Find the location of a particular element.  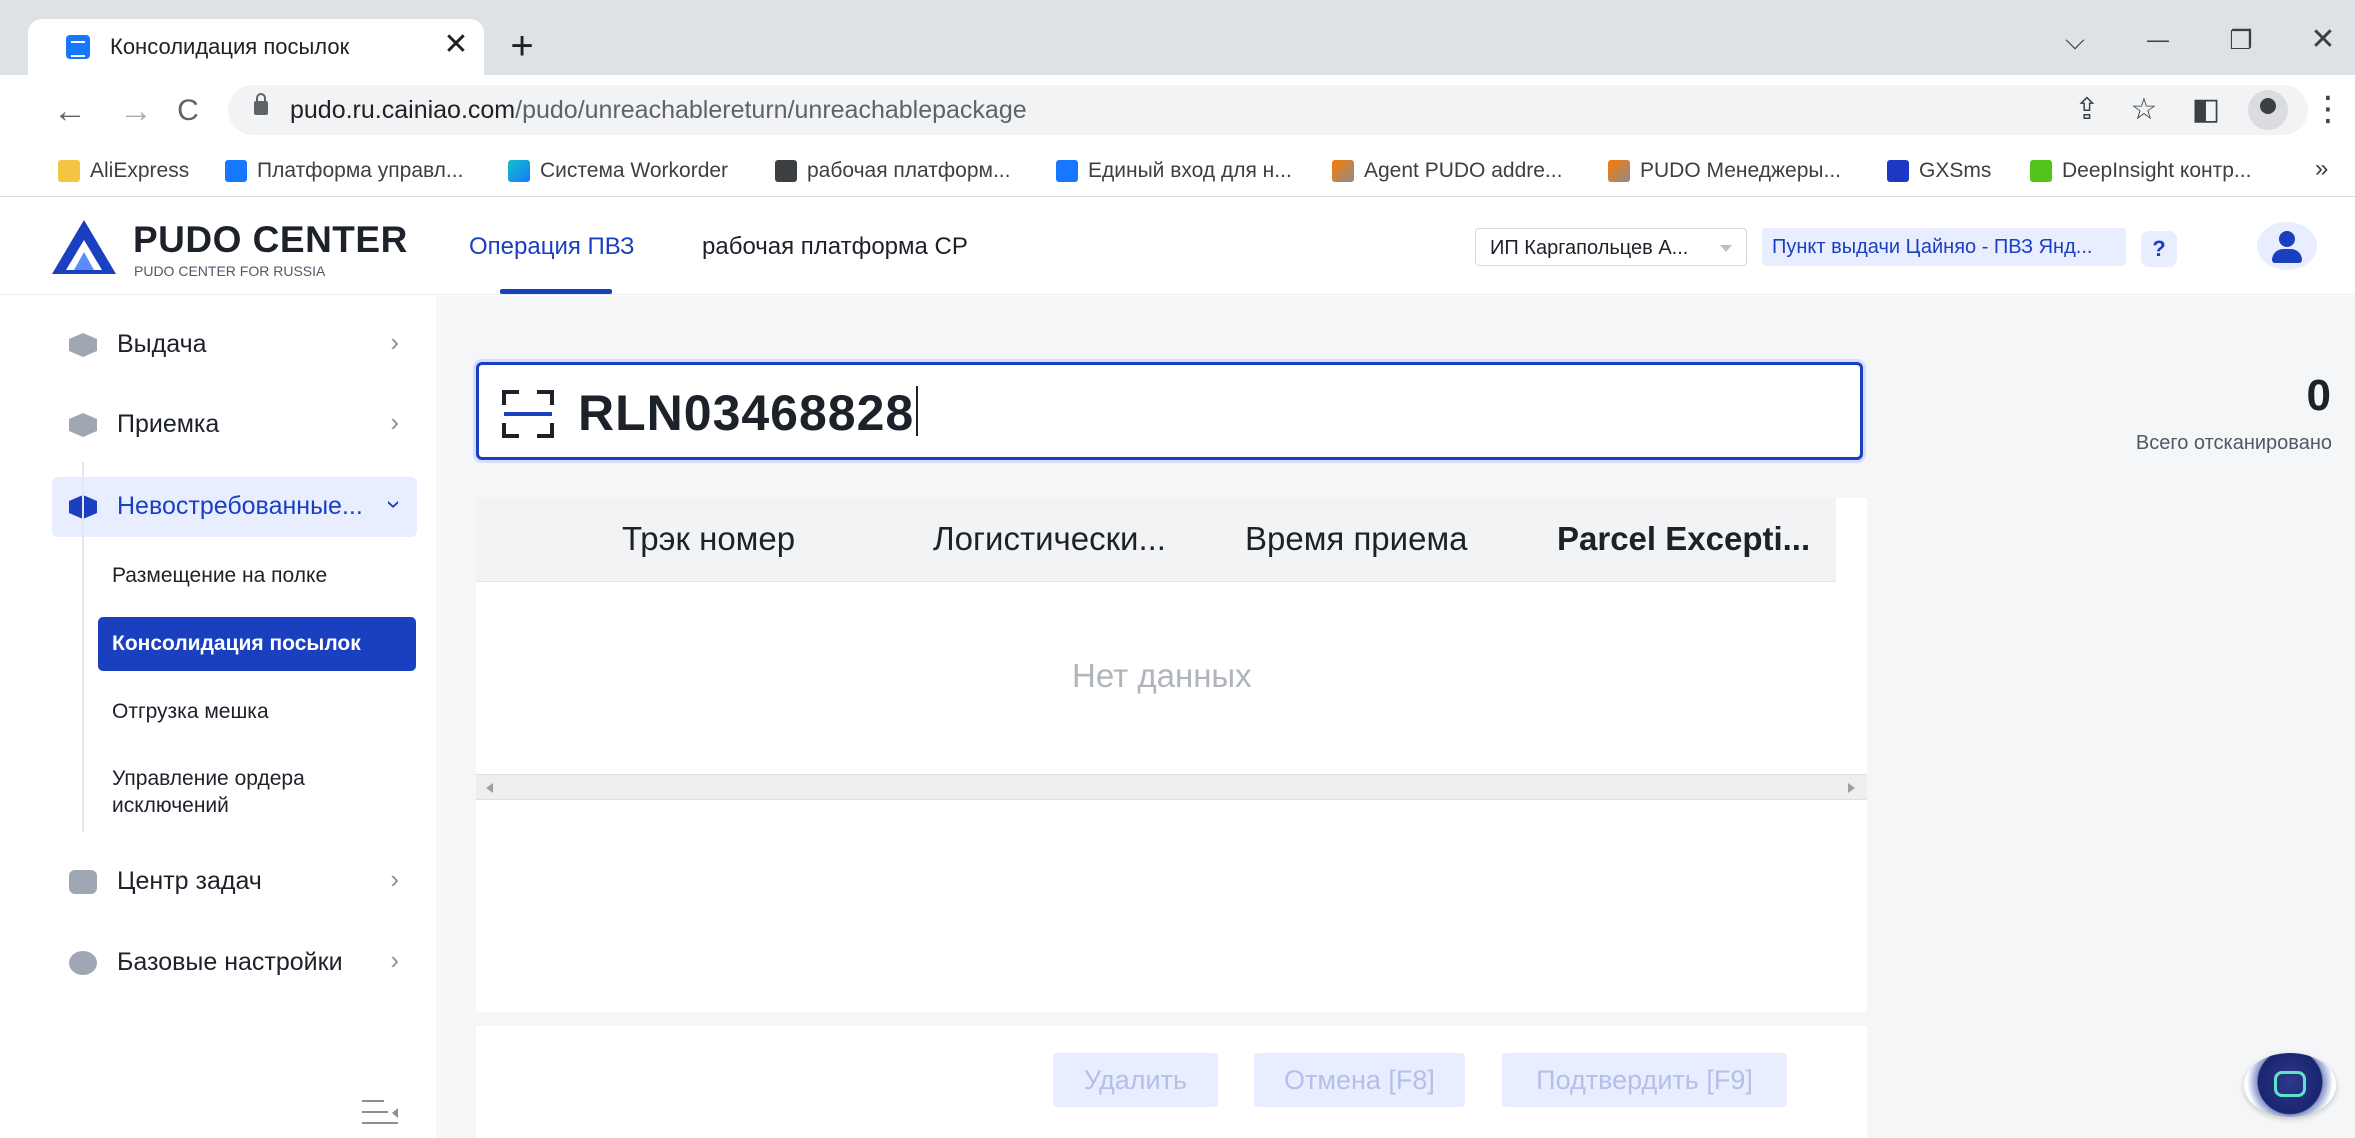

folder-icon is located at coordinates (69, 171).